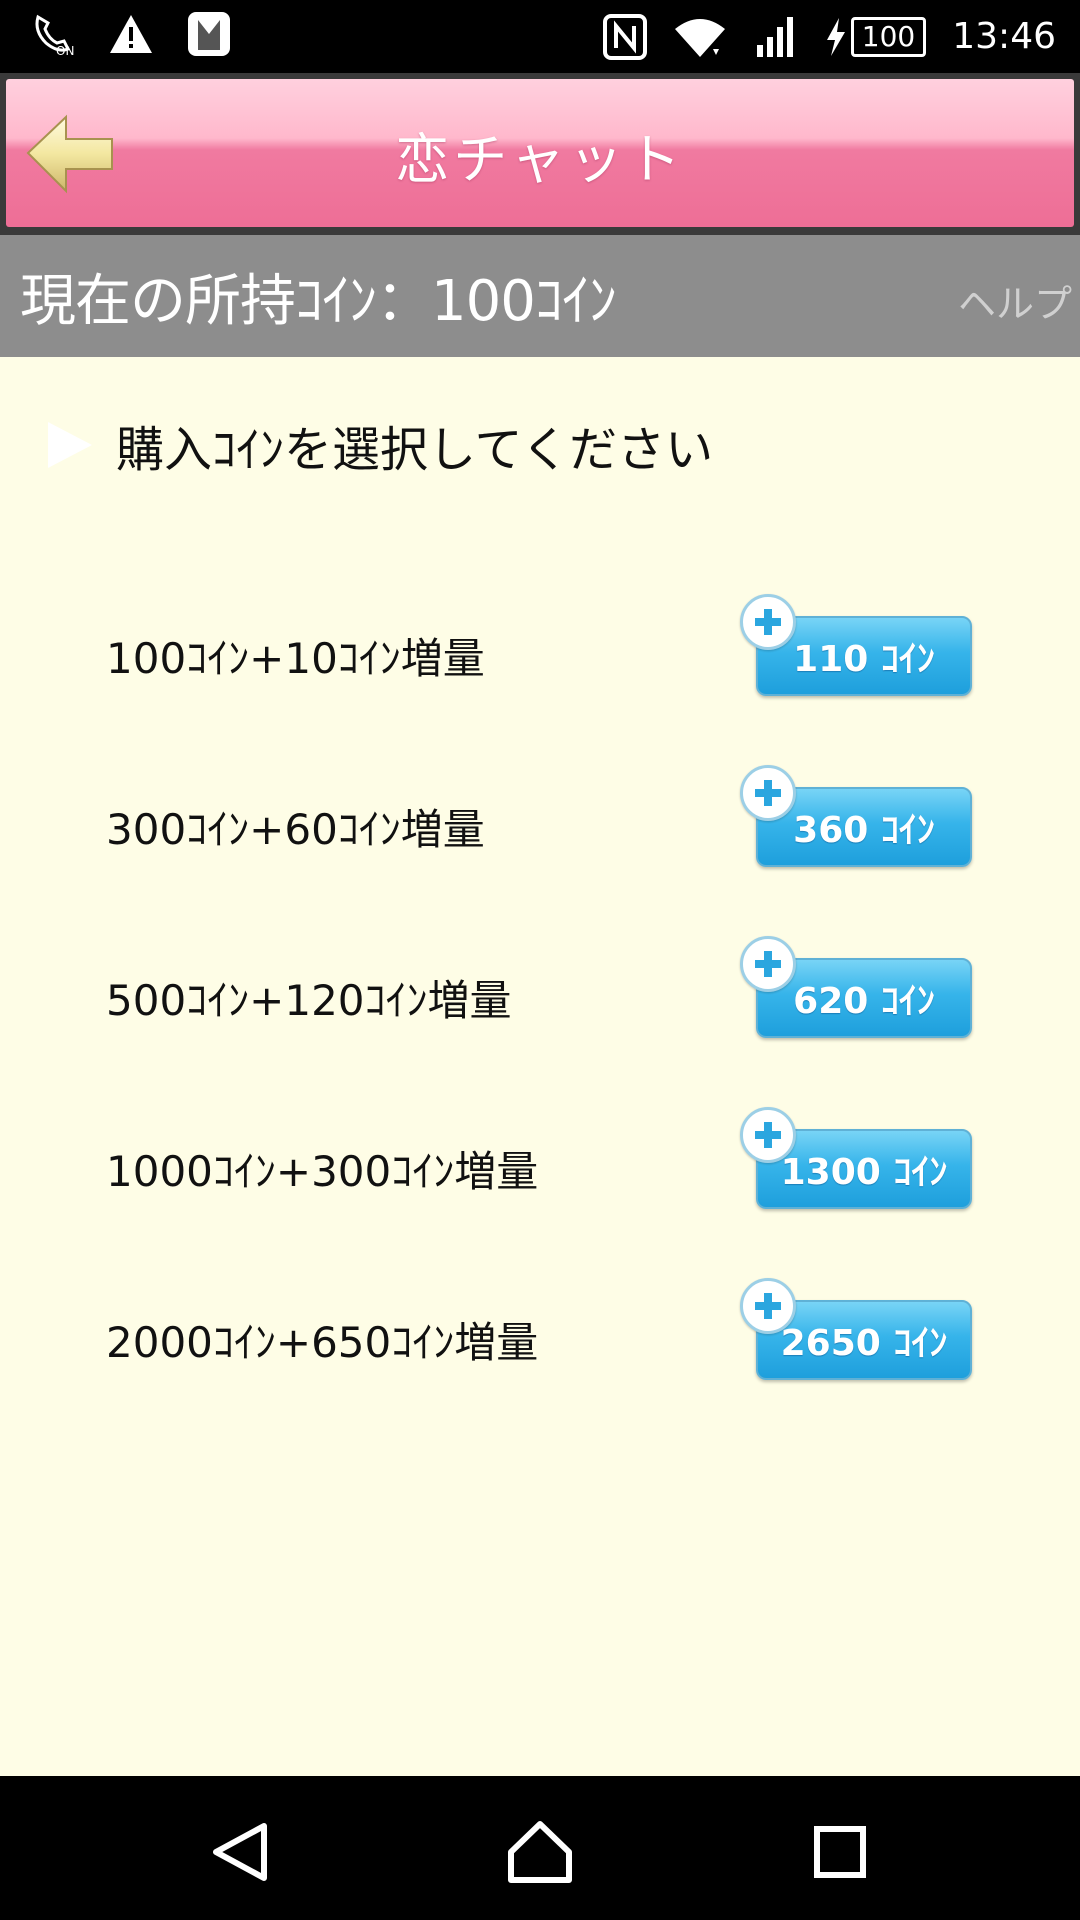 This screenshot has height=1920, width=1080. I want to click on package-label: 300ｺｲﾝ+60ｺｲﾝ増量, so click(295, 829).